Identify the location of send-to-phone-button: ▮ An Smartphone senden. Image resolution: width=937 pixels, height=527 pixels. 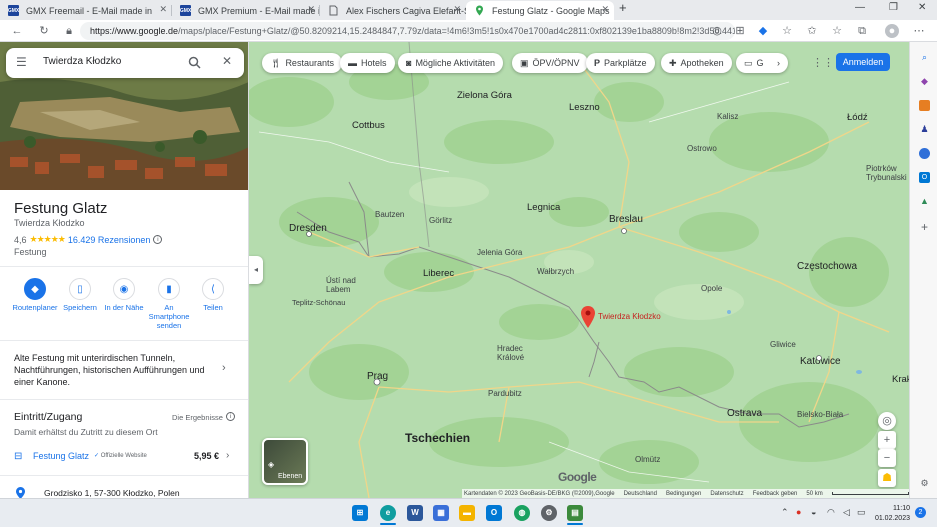
(169, 304).